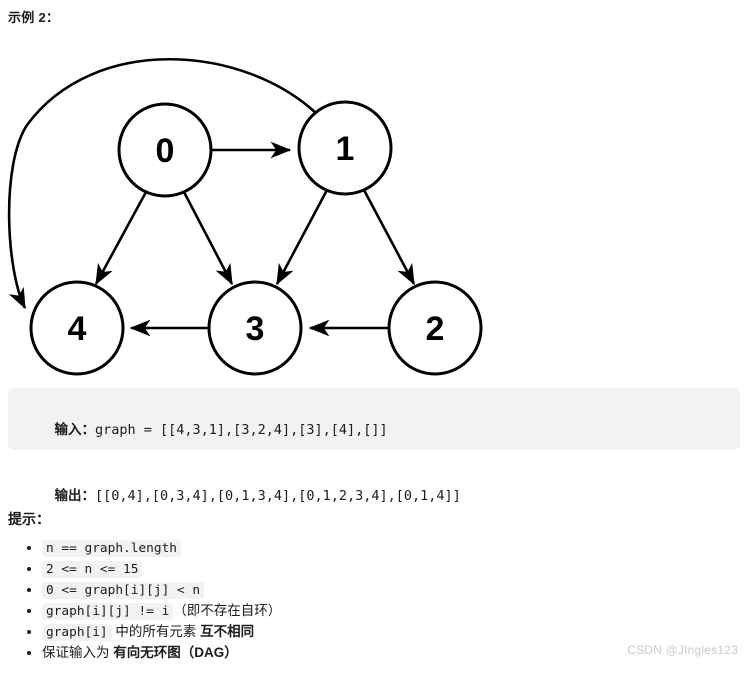  I want to click on input-line: 输入：graph = [[4,3,1],[3,2,4],[3],[4],[]], so click(374, 430).